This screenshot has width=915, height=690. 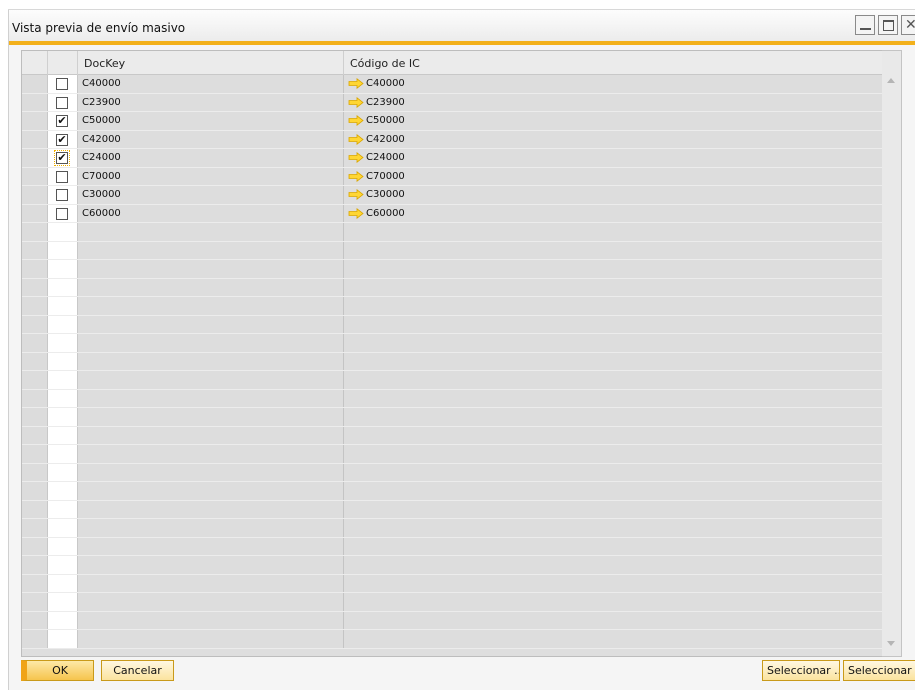 I want to click on title-bar: Vista previa de envío masivo ✕, so click(x=462, y=27).